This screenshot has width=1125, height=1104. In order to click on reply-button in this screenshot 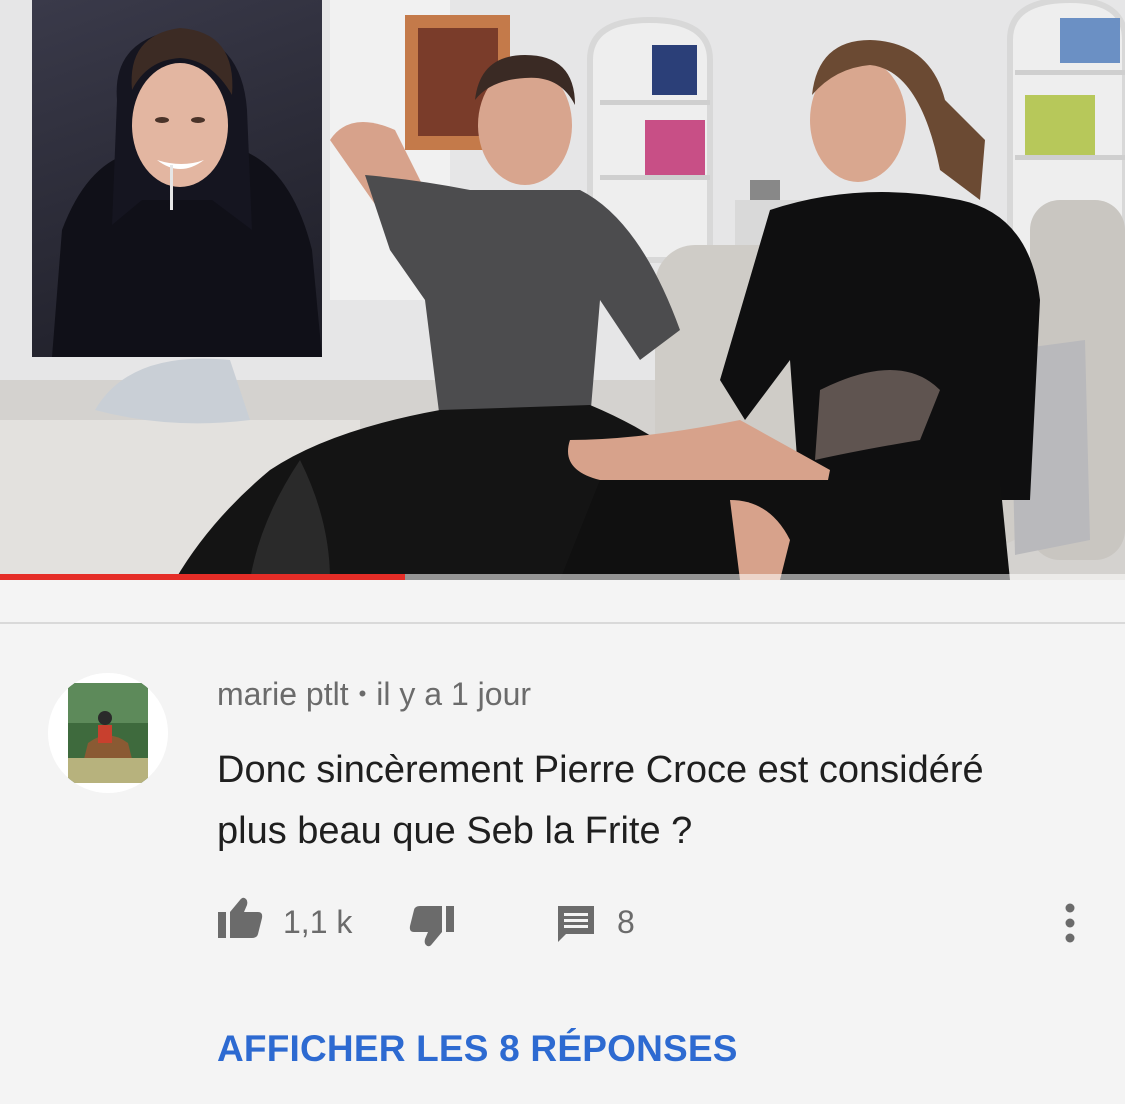, I will do `click(576, 926)`.